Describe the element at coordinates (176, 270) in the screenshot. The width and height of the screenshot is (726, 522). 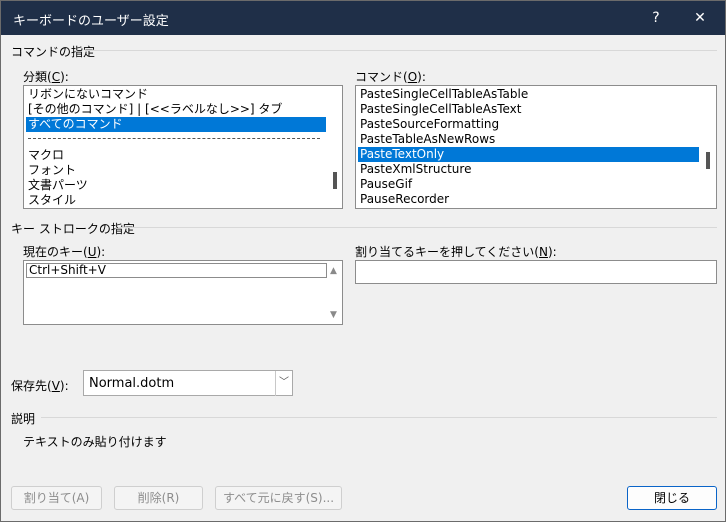
I see `current-key-item: Ctrl+Shift+V` at that location.